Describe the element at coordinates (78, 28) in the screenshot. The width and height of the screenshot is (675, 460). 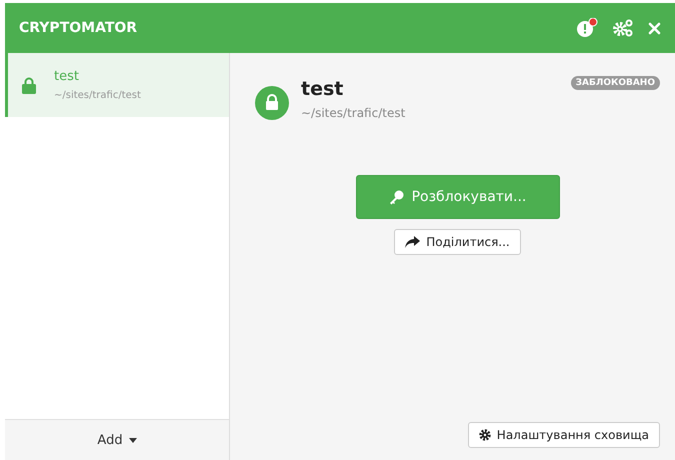
I see `window-title: CRYPTOMATOR` at that location.